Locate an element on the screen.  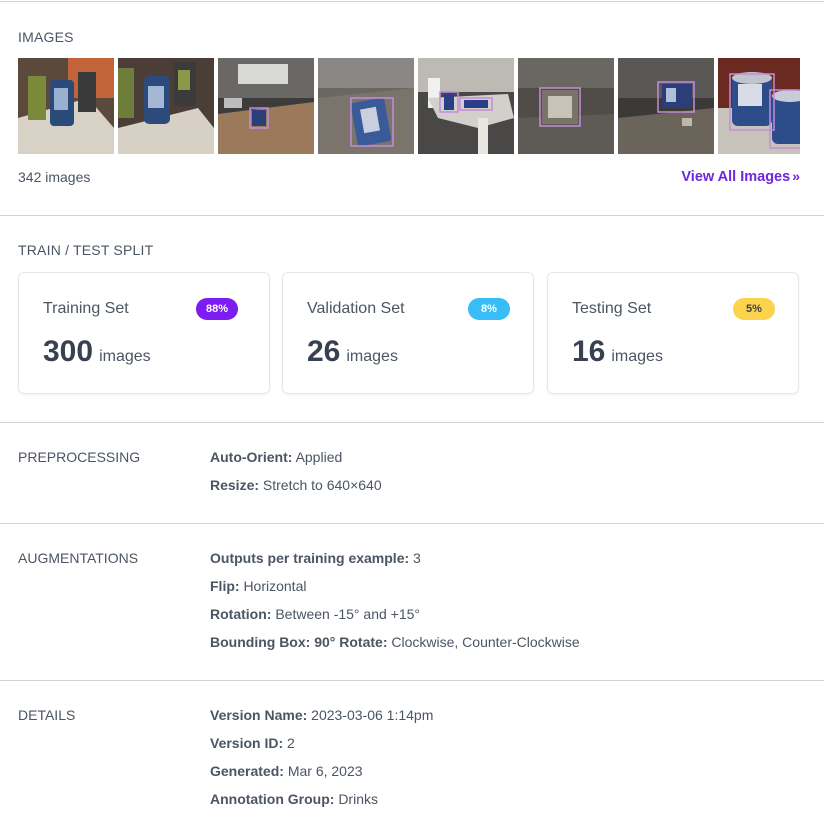
augmentation-row: Outputs per training example: 3 is located at coordinates (395, 562).